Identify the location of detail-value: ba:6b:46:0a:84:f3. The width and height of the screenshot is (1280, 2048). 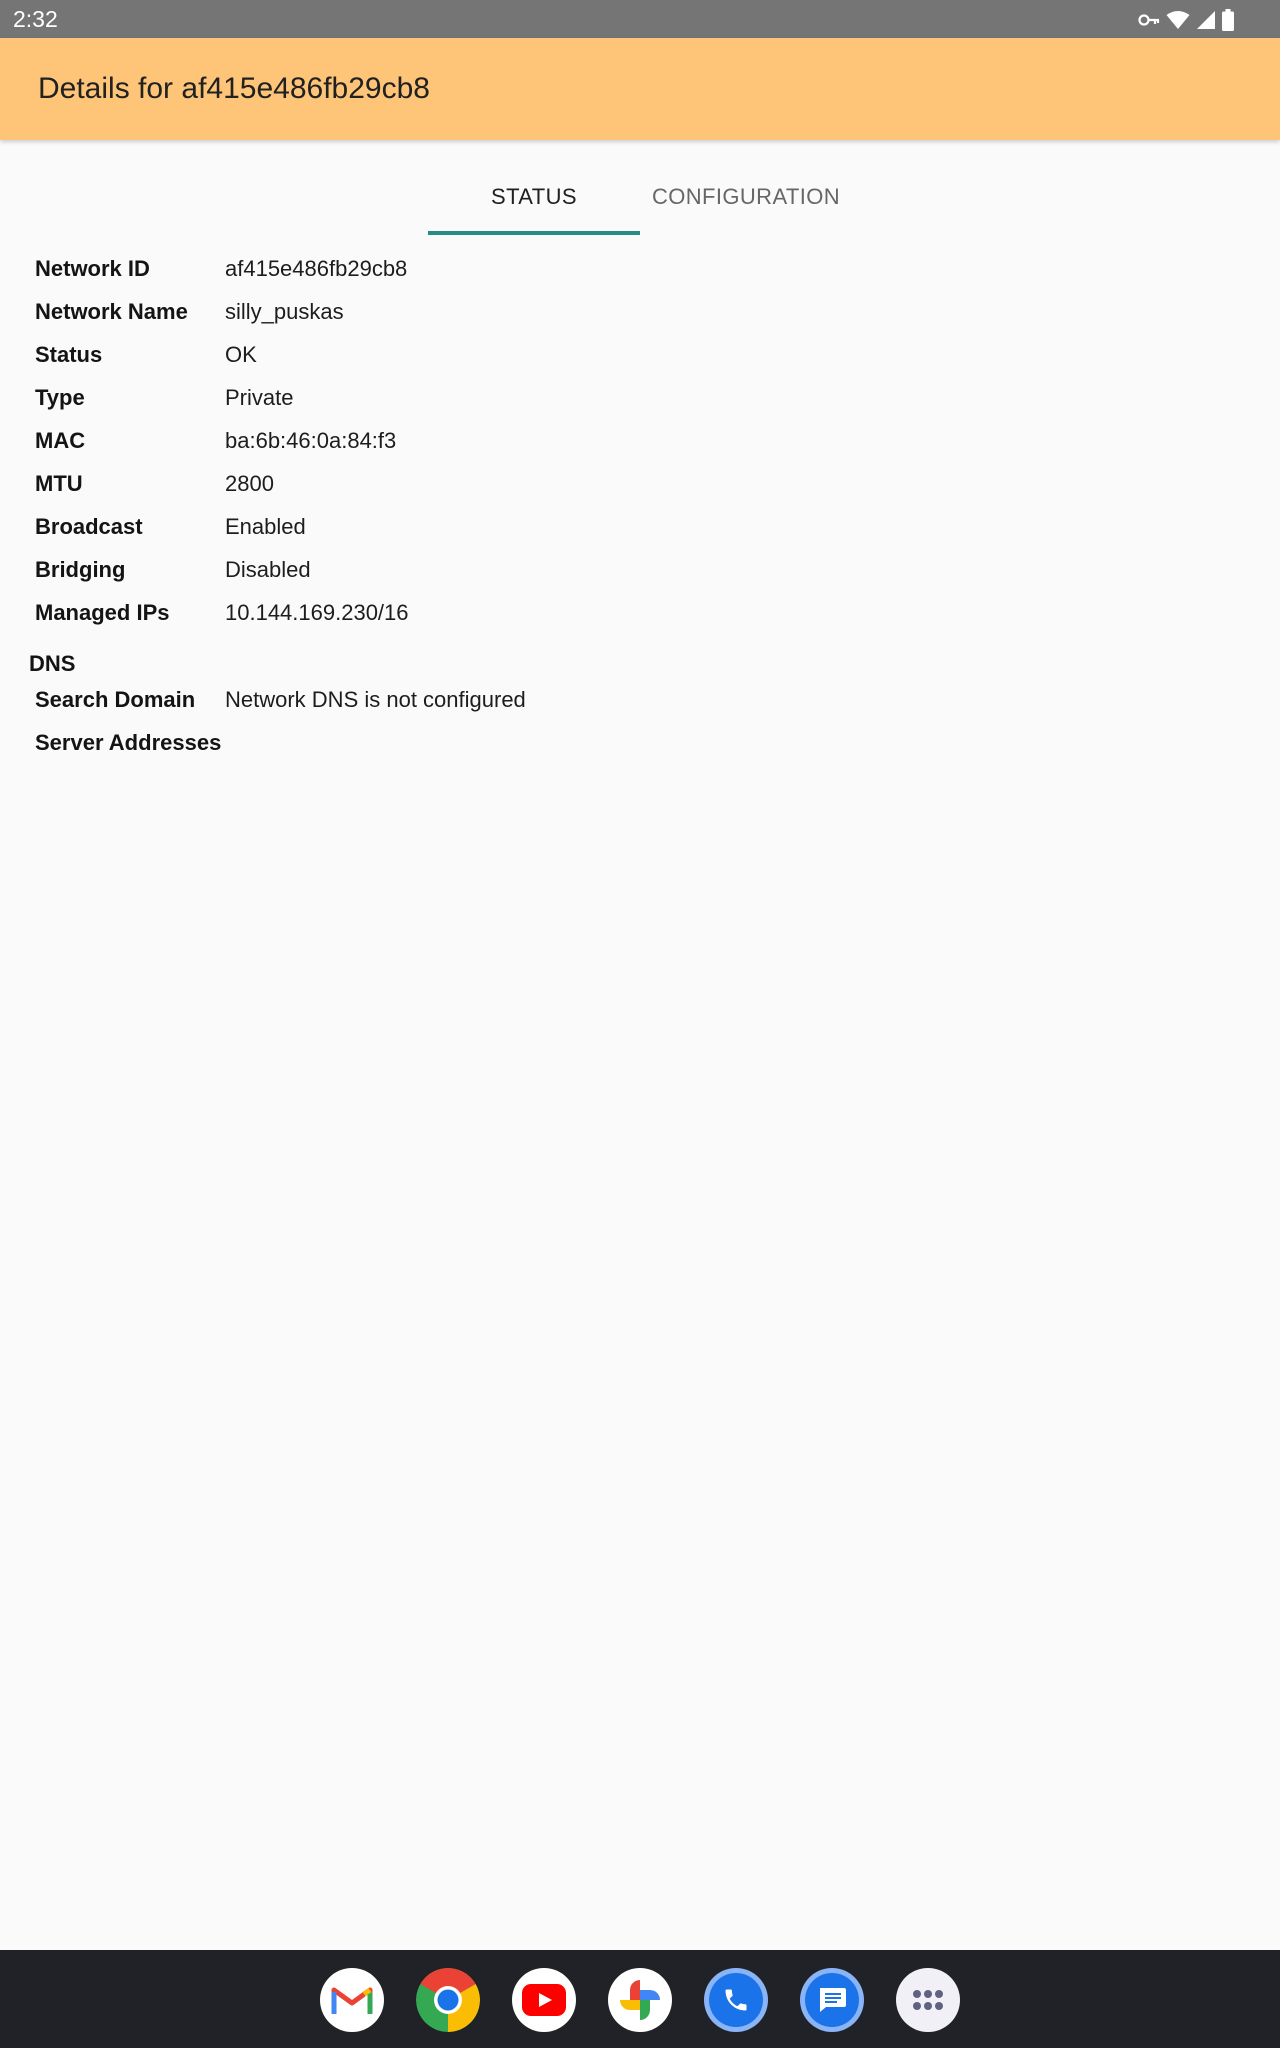
(311, 440).